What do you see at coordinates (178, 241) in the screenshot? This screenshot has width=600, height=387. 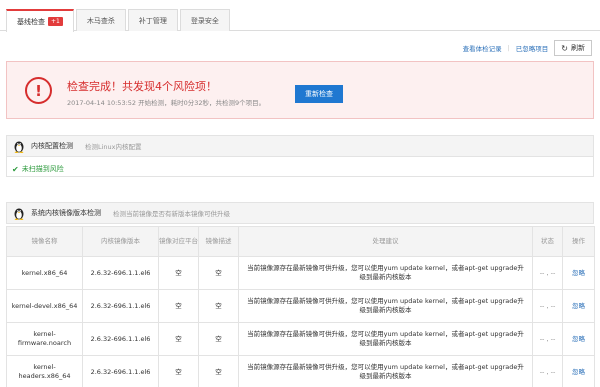 I see `column-header: 镜像对应平台` at bounding box center [178, 241].